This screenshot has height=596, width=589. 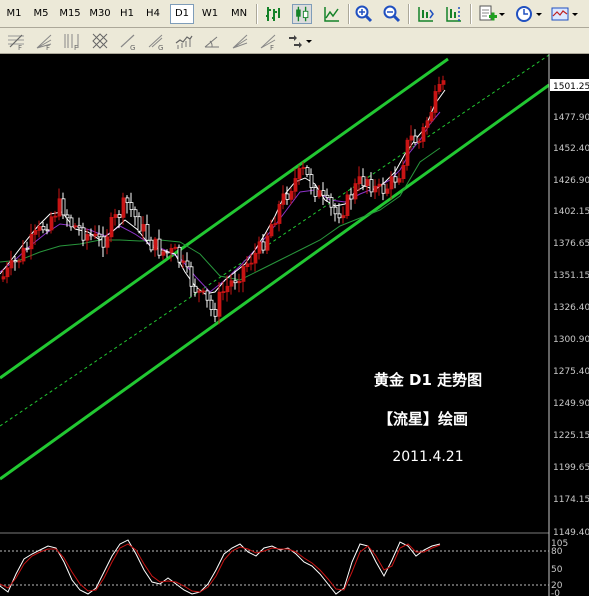 I want to click on timeframe-button-m5: M5, so click(x=41, y=14).